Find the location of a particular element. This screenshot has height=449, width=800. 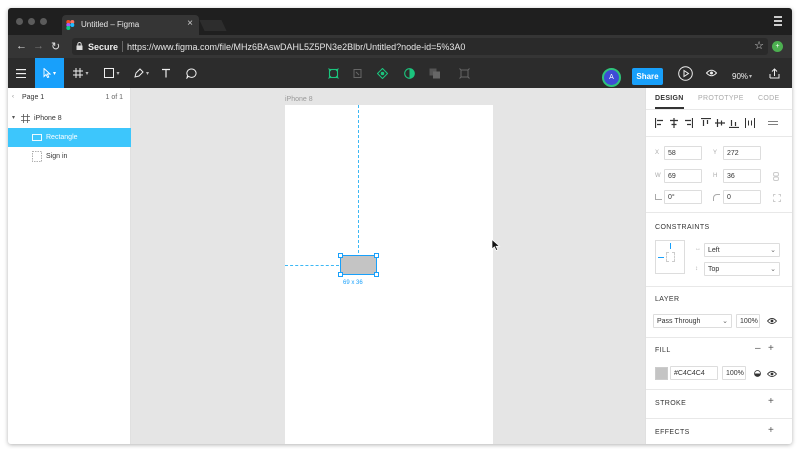

height-input: 36 is located at coordinates (742, 176).